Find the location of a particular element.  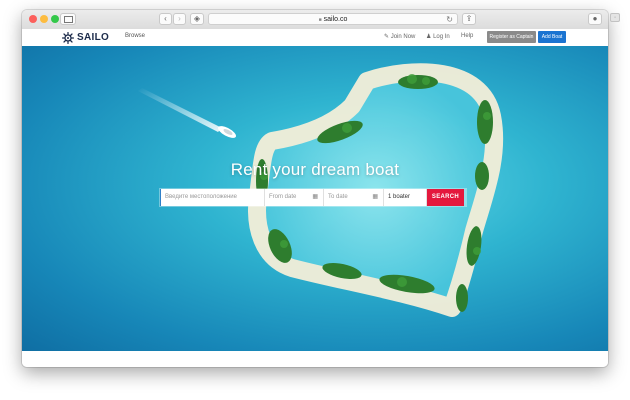

nav-join-now: ✎ Join Now is located at coordinates (399, 36).